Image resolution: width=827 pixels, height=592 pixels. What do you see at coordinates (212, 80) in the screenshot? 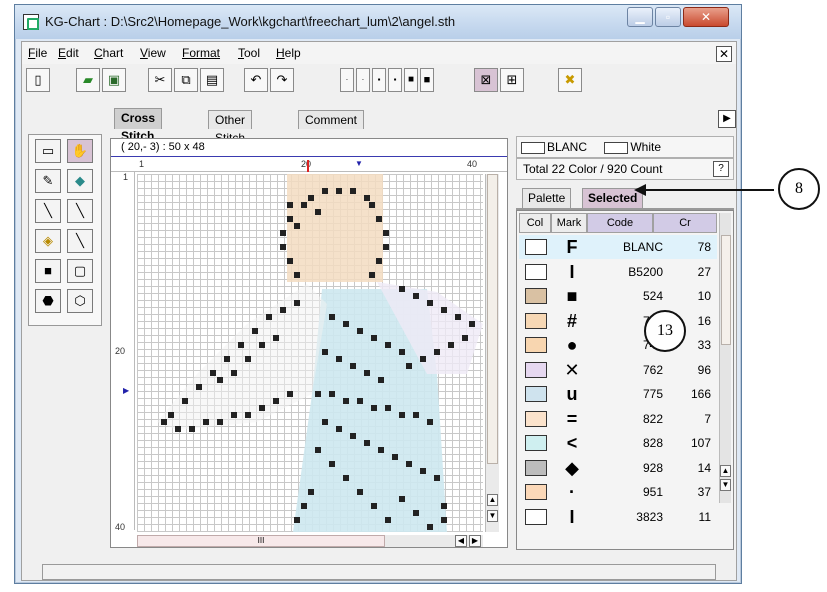
I see `paste-icon: ▤` at bounding box center [212, 80].